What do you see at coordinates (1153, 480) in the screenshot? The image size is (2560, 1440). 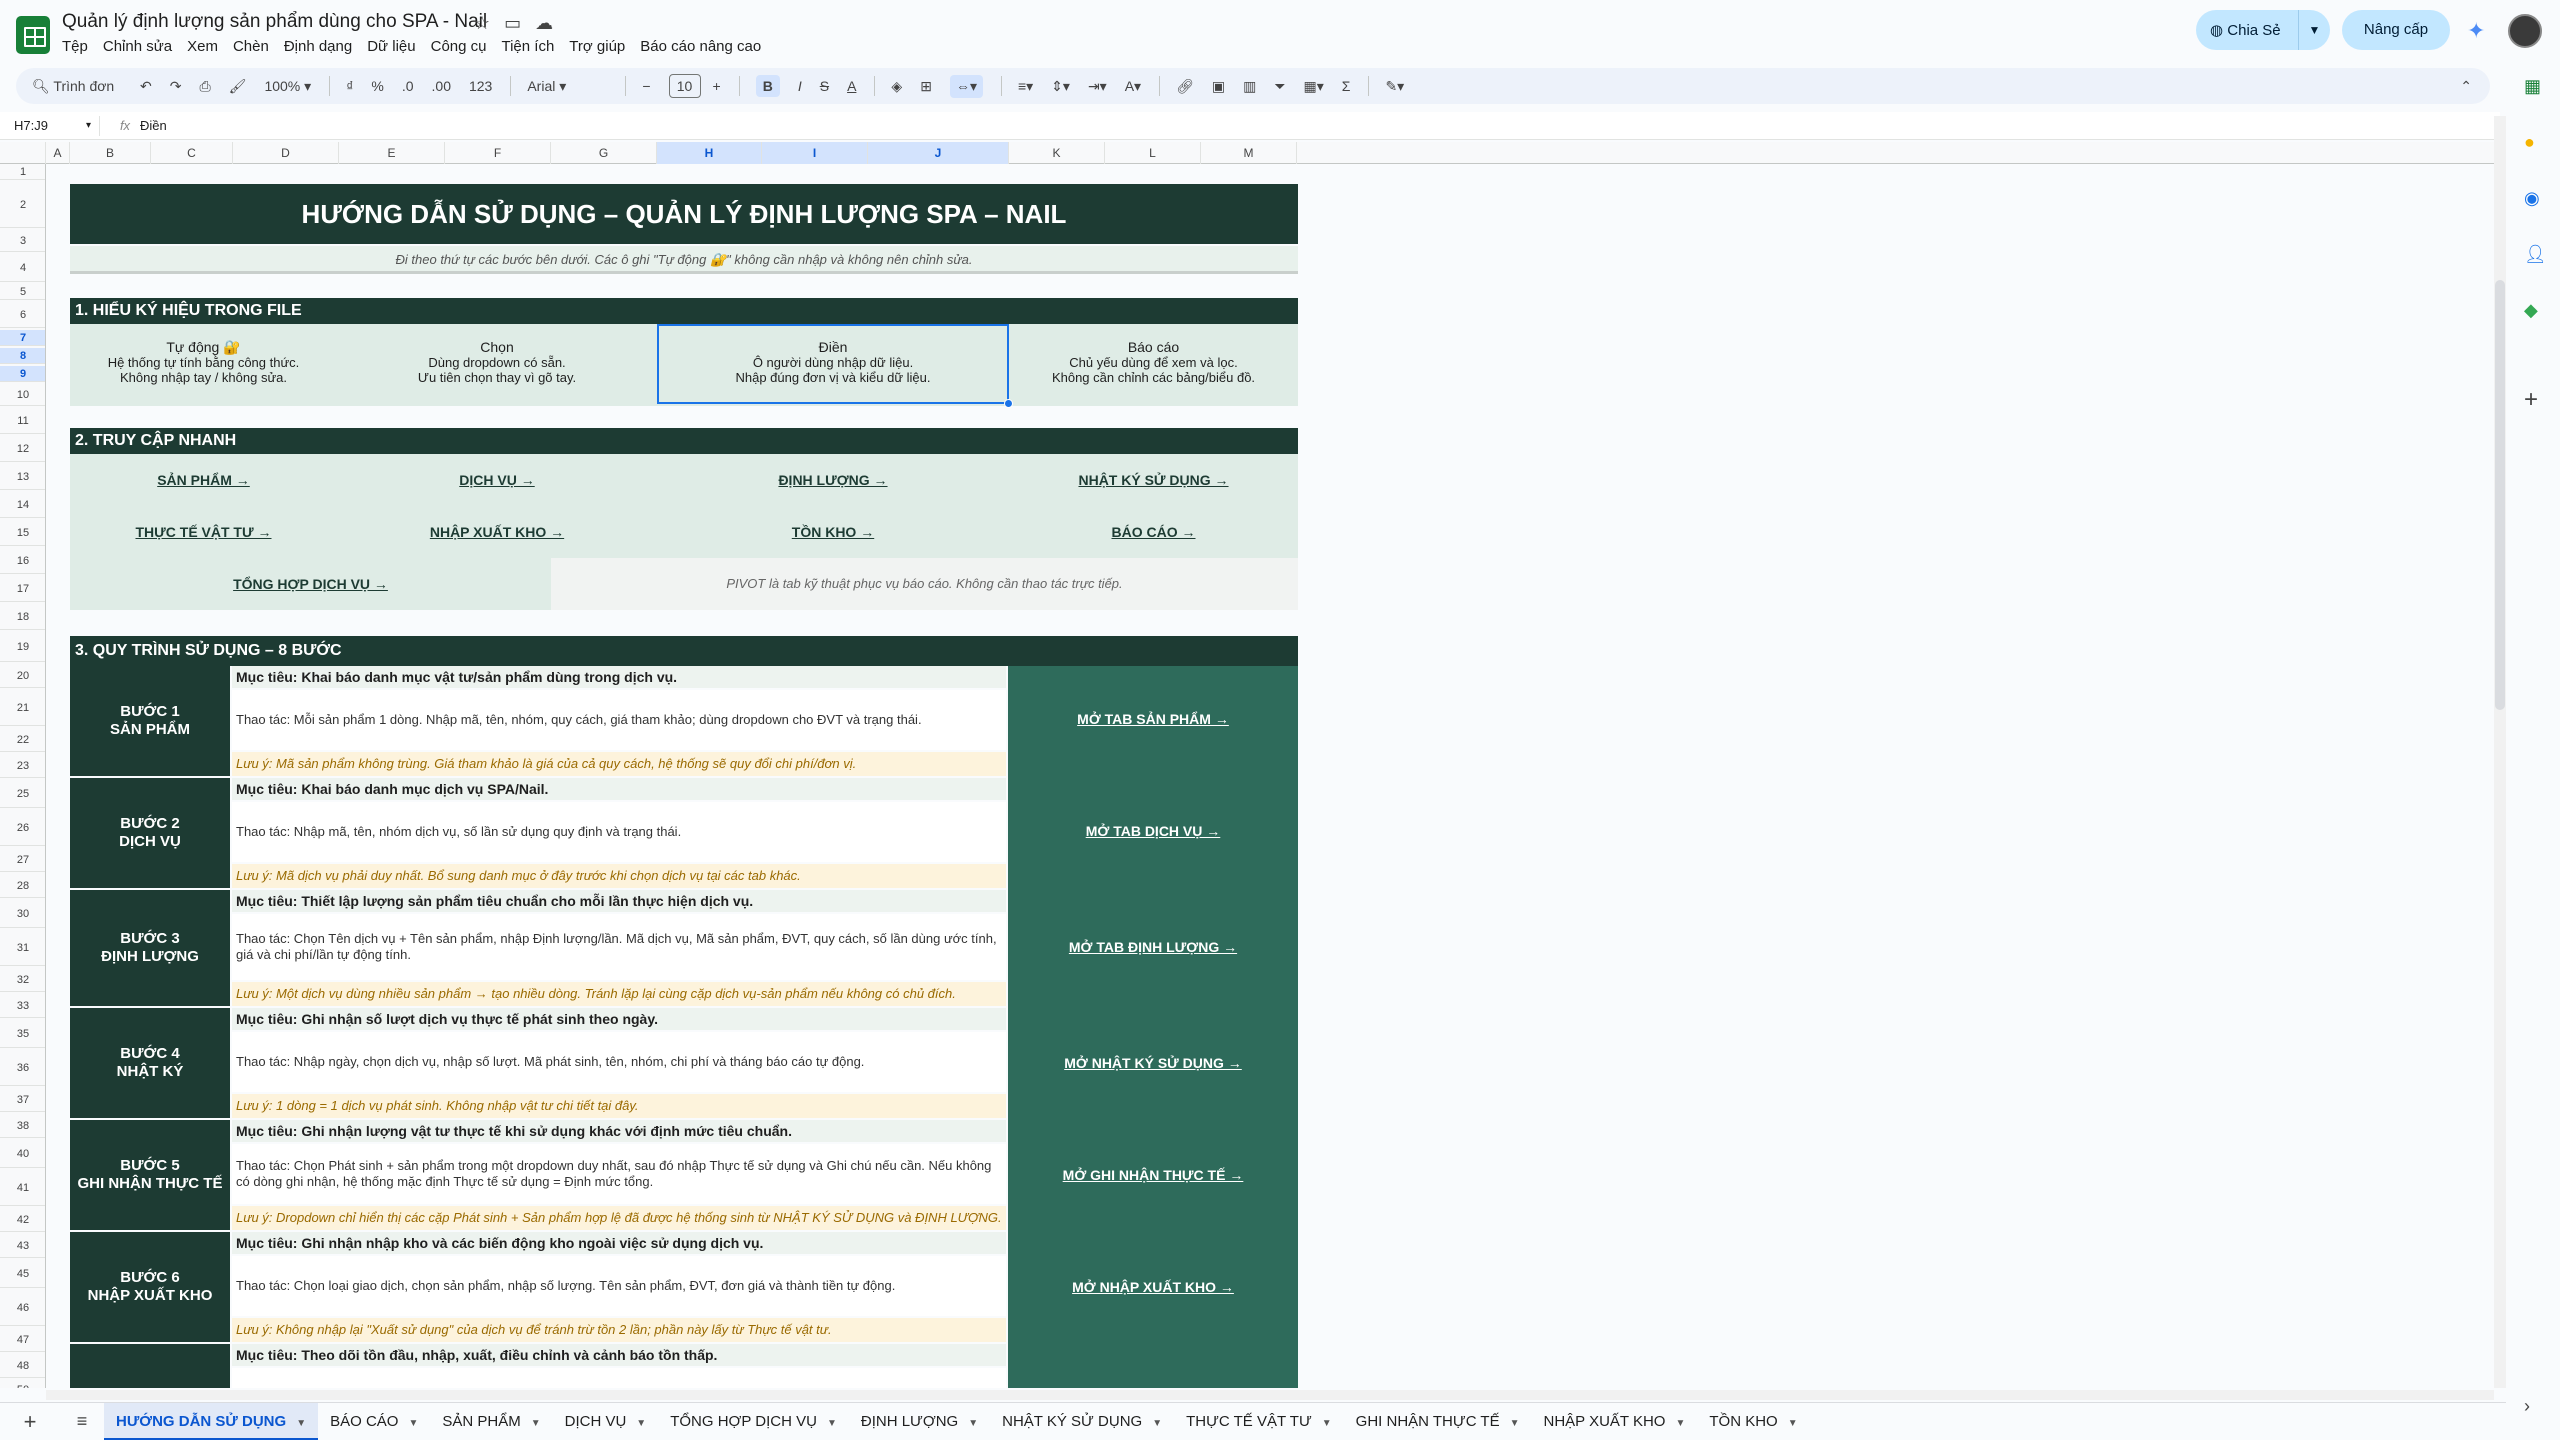 I see `link-usage-log: NHẬT KÝ SỬ DỤNG →` at bounding box center [1153, 480].